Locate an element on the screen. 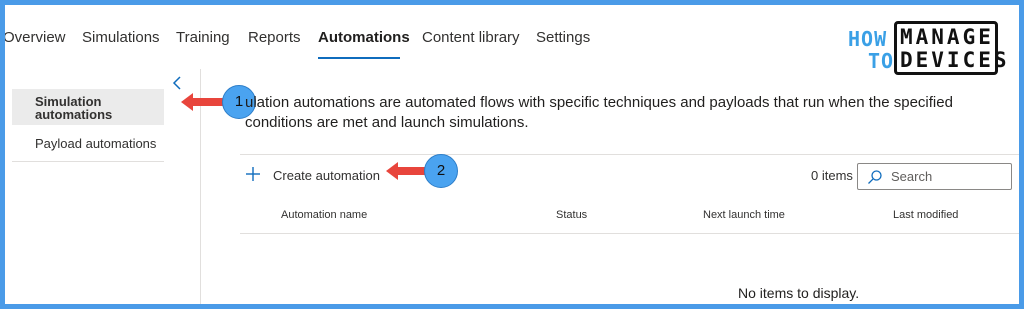  items-count: 0 items is located at coordinates (832, 175).